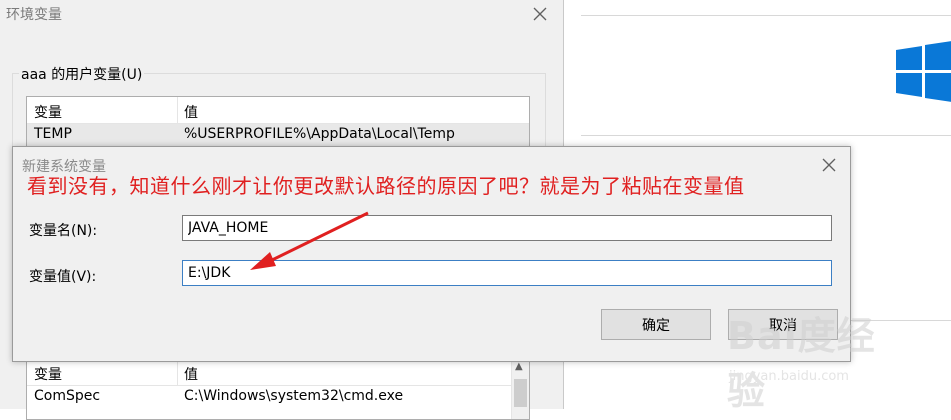 The width and height of the screenshot is (951, 420). Describe the element at coordinates (923, 71) in the screenshot. I see `windows-logo-icon` at that location.